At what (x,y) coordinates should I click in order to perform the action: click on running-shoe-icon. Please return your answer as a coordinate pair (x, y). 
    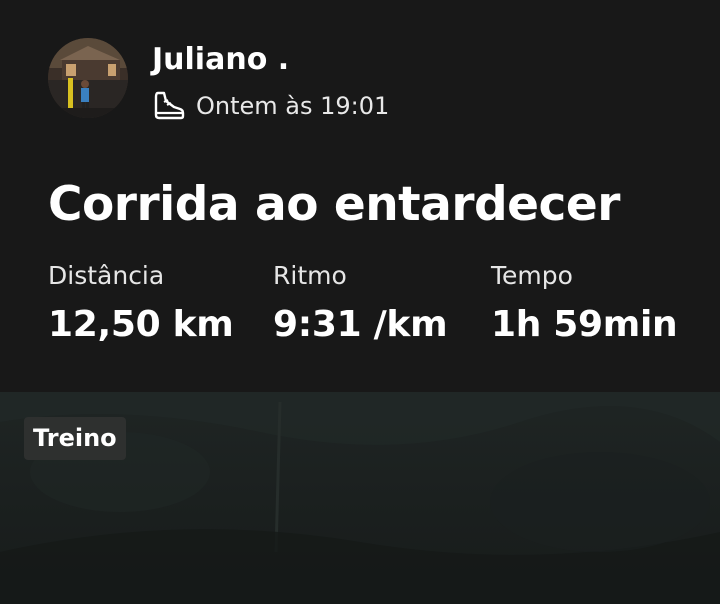
    Looking at the image, I should click on (169, 106).